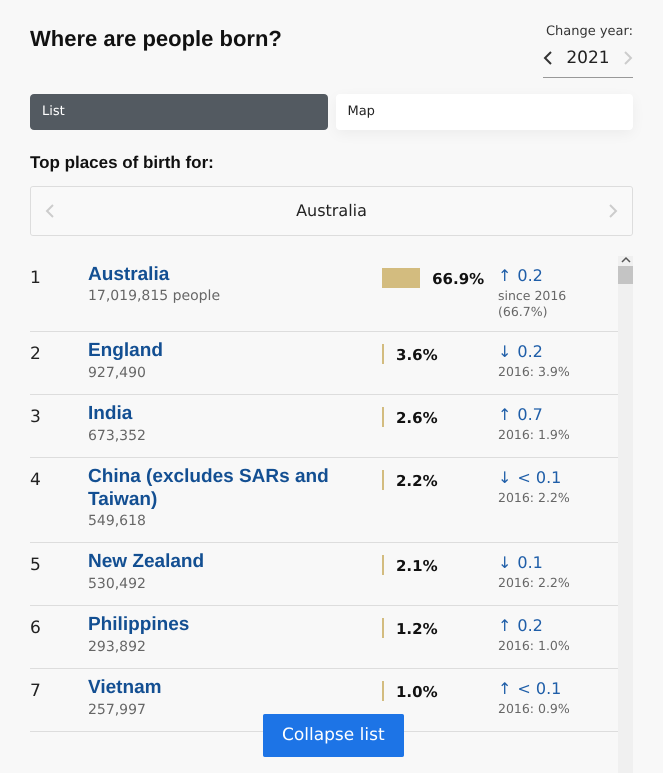 Image resolution: width=663 pixels, height=773 pixels. Describe the element at coordinates (625, 275) in the screenshot. I see `scrollbar-thumb` at that location.